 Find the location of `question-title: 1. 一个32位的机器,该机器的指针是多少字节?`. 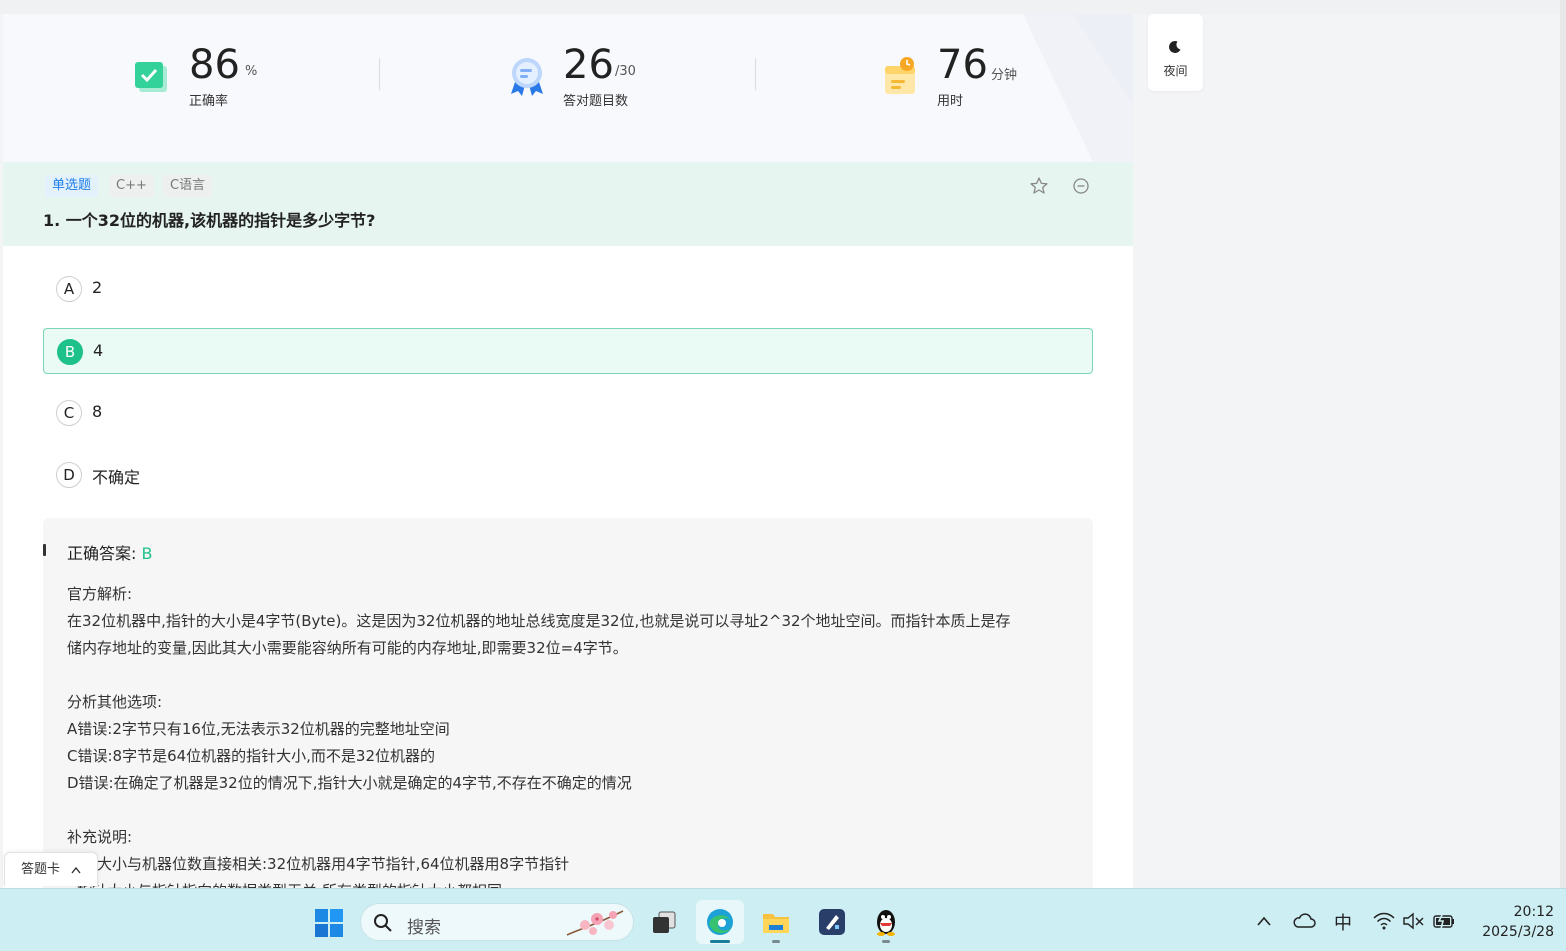

question-title: 1. 一个32位的机器,该机器的指针是多少字节? is located at coordinates (209, 220).